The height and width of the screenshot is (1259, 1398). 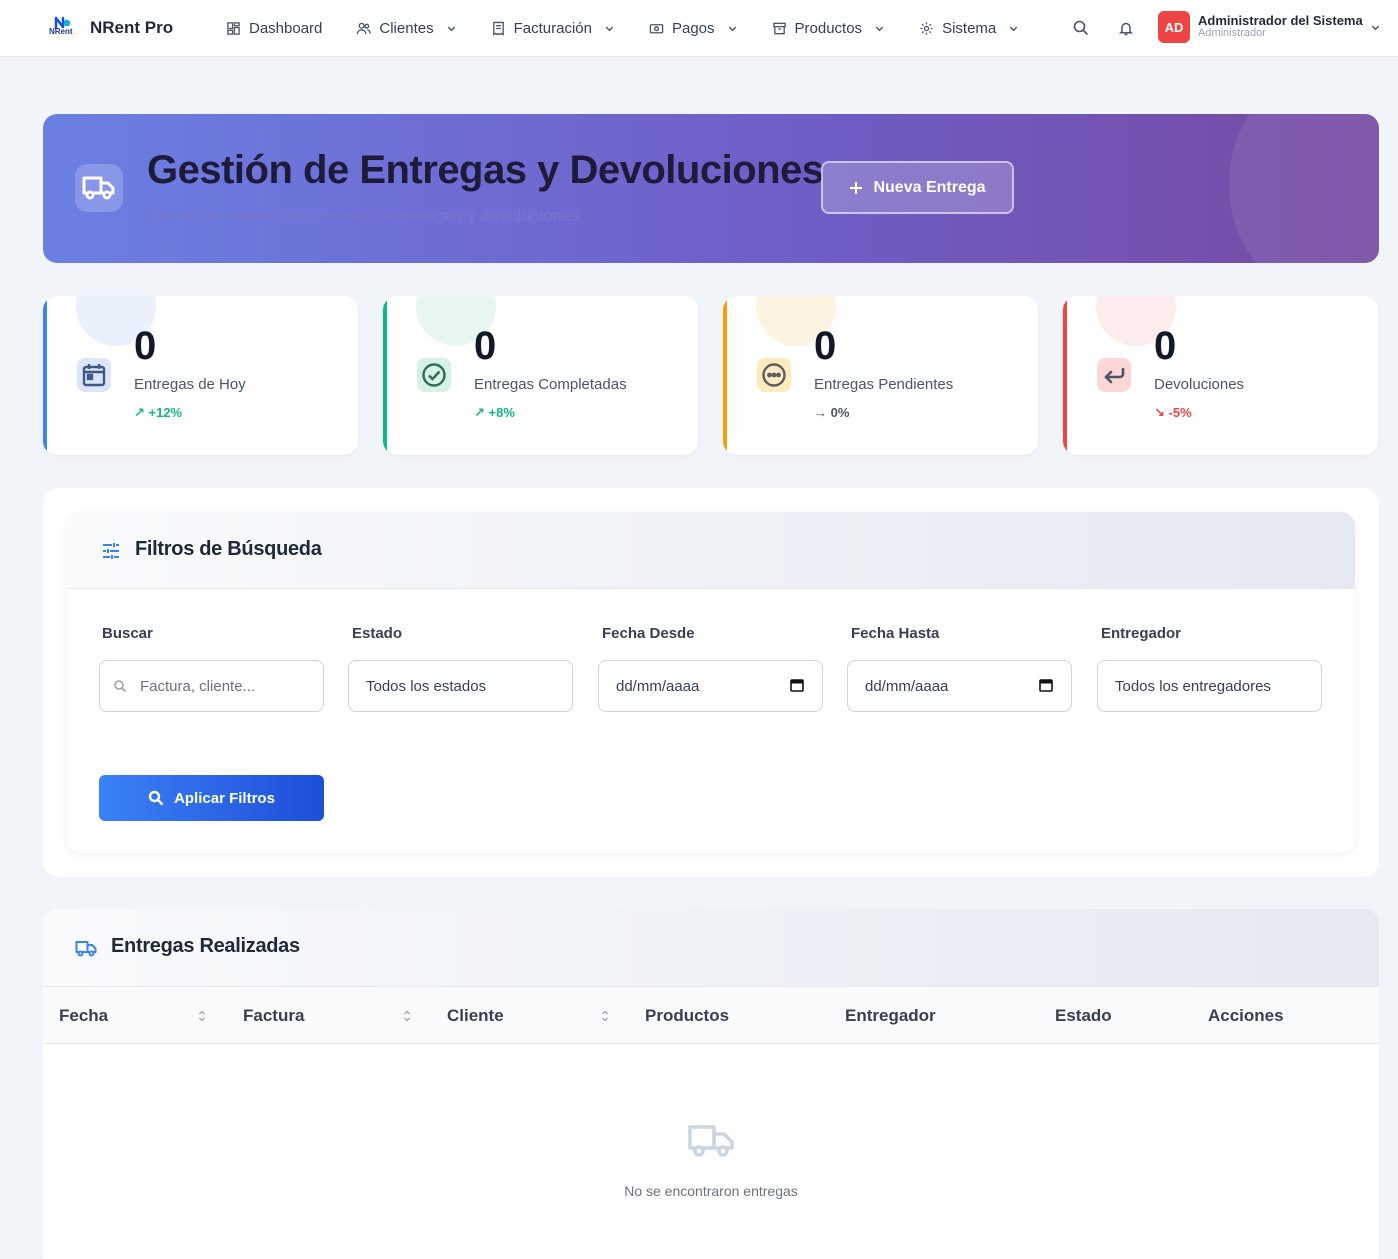 What do you see at coordinates (475, 1016) in the screenshot?
I see `column-header-cliente: Cliente` at bounding box center [475, 1016].